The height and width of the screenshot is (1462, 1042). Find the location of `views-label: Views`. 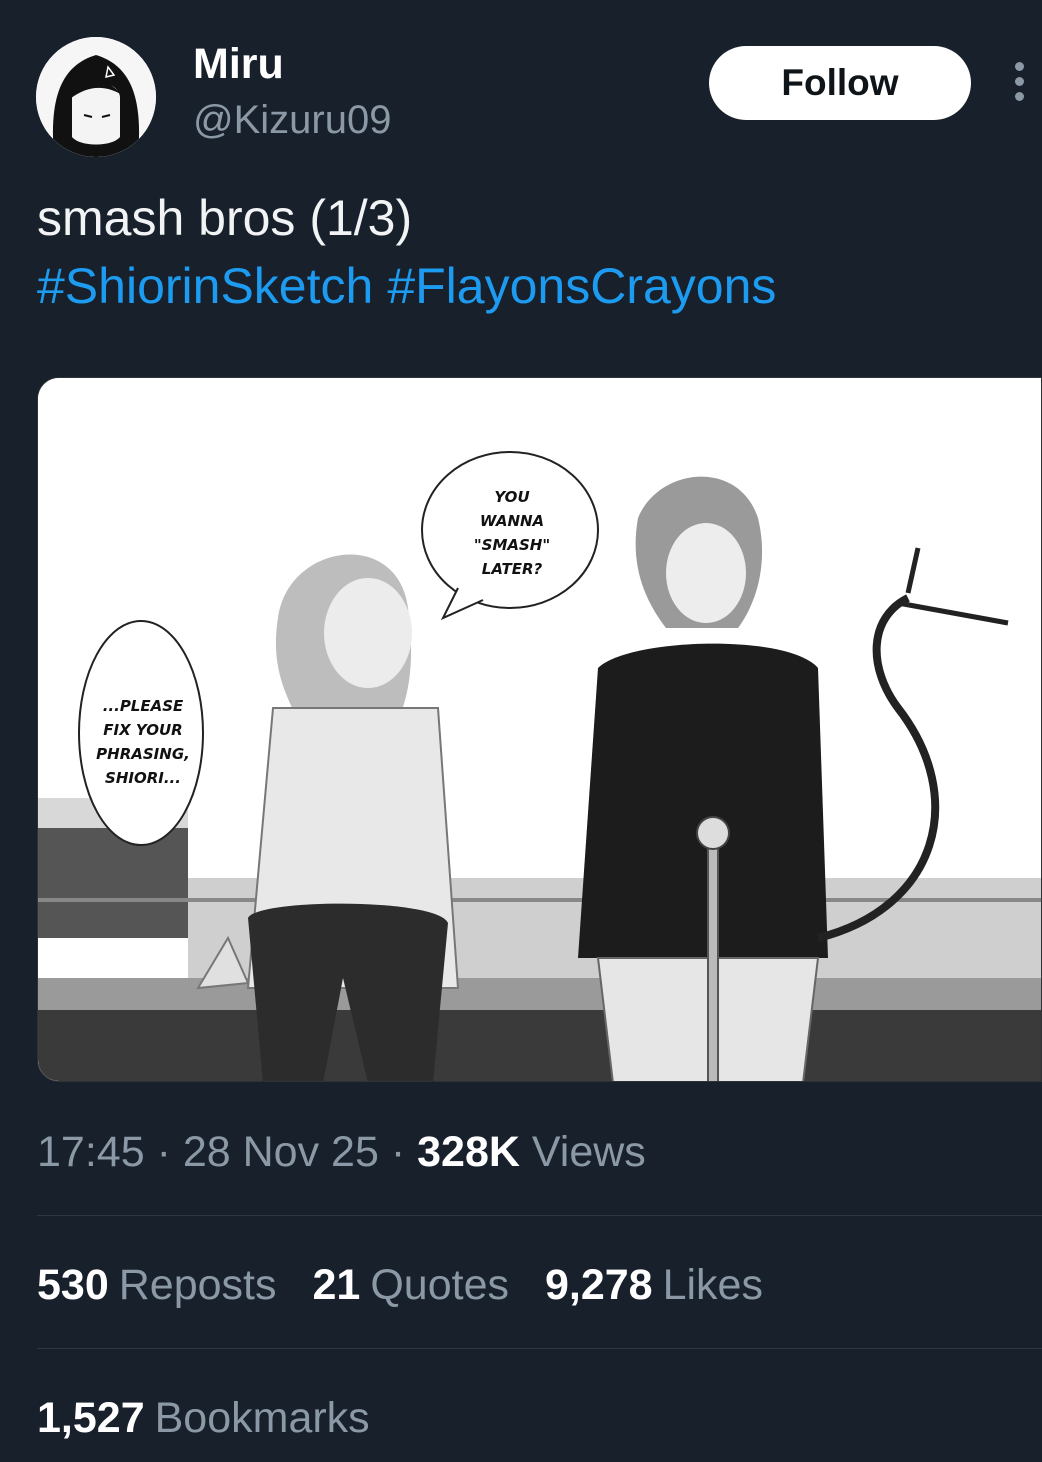

views-label: Views is located at coordinates (588, 1152).